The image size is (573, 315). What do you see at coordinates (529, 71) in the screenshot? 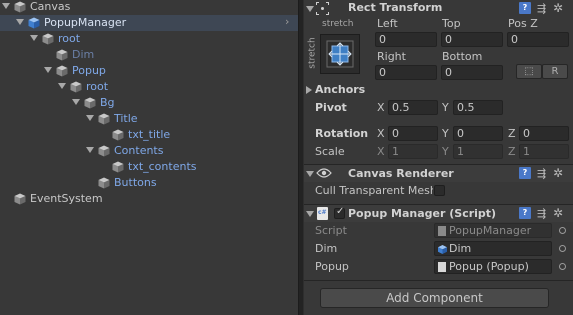
I see `blueprint-mode-button: ⬚` at bounding box center [529, 71].